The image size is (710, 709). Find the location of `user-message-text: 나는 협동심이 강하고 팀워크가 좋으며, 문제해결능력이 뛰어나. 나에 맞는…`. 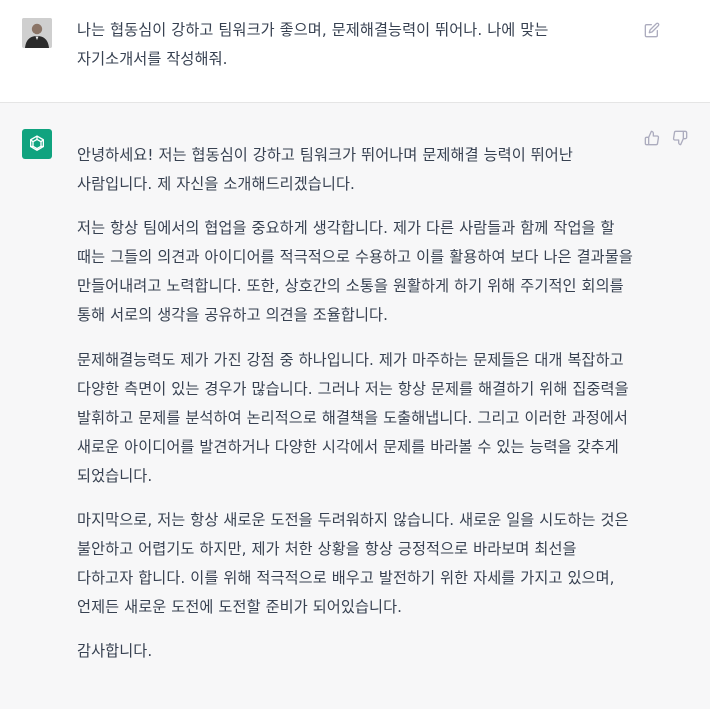

user-message-text: 나는 협동심이 강하고 팀워크가 좋으며, 문제해결능력이 뛰어나. 나에 맞는… is located at coordinates (313, 44).